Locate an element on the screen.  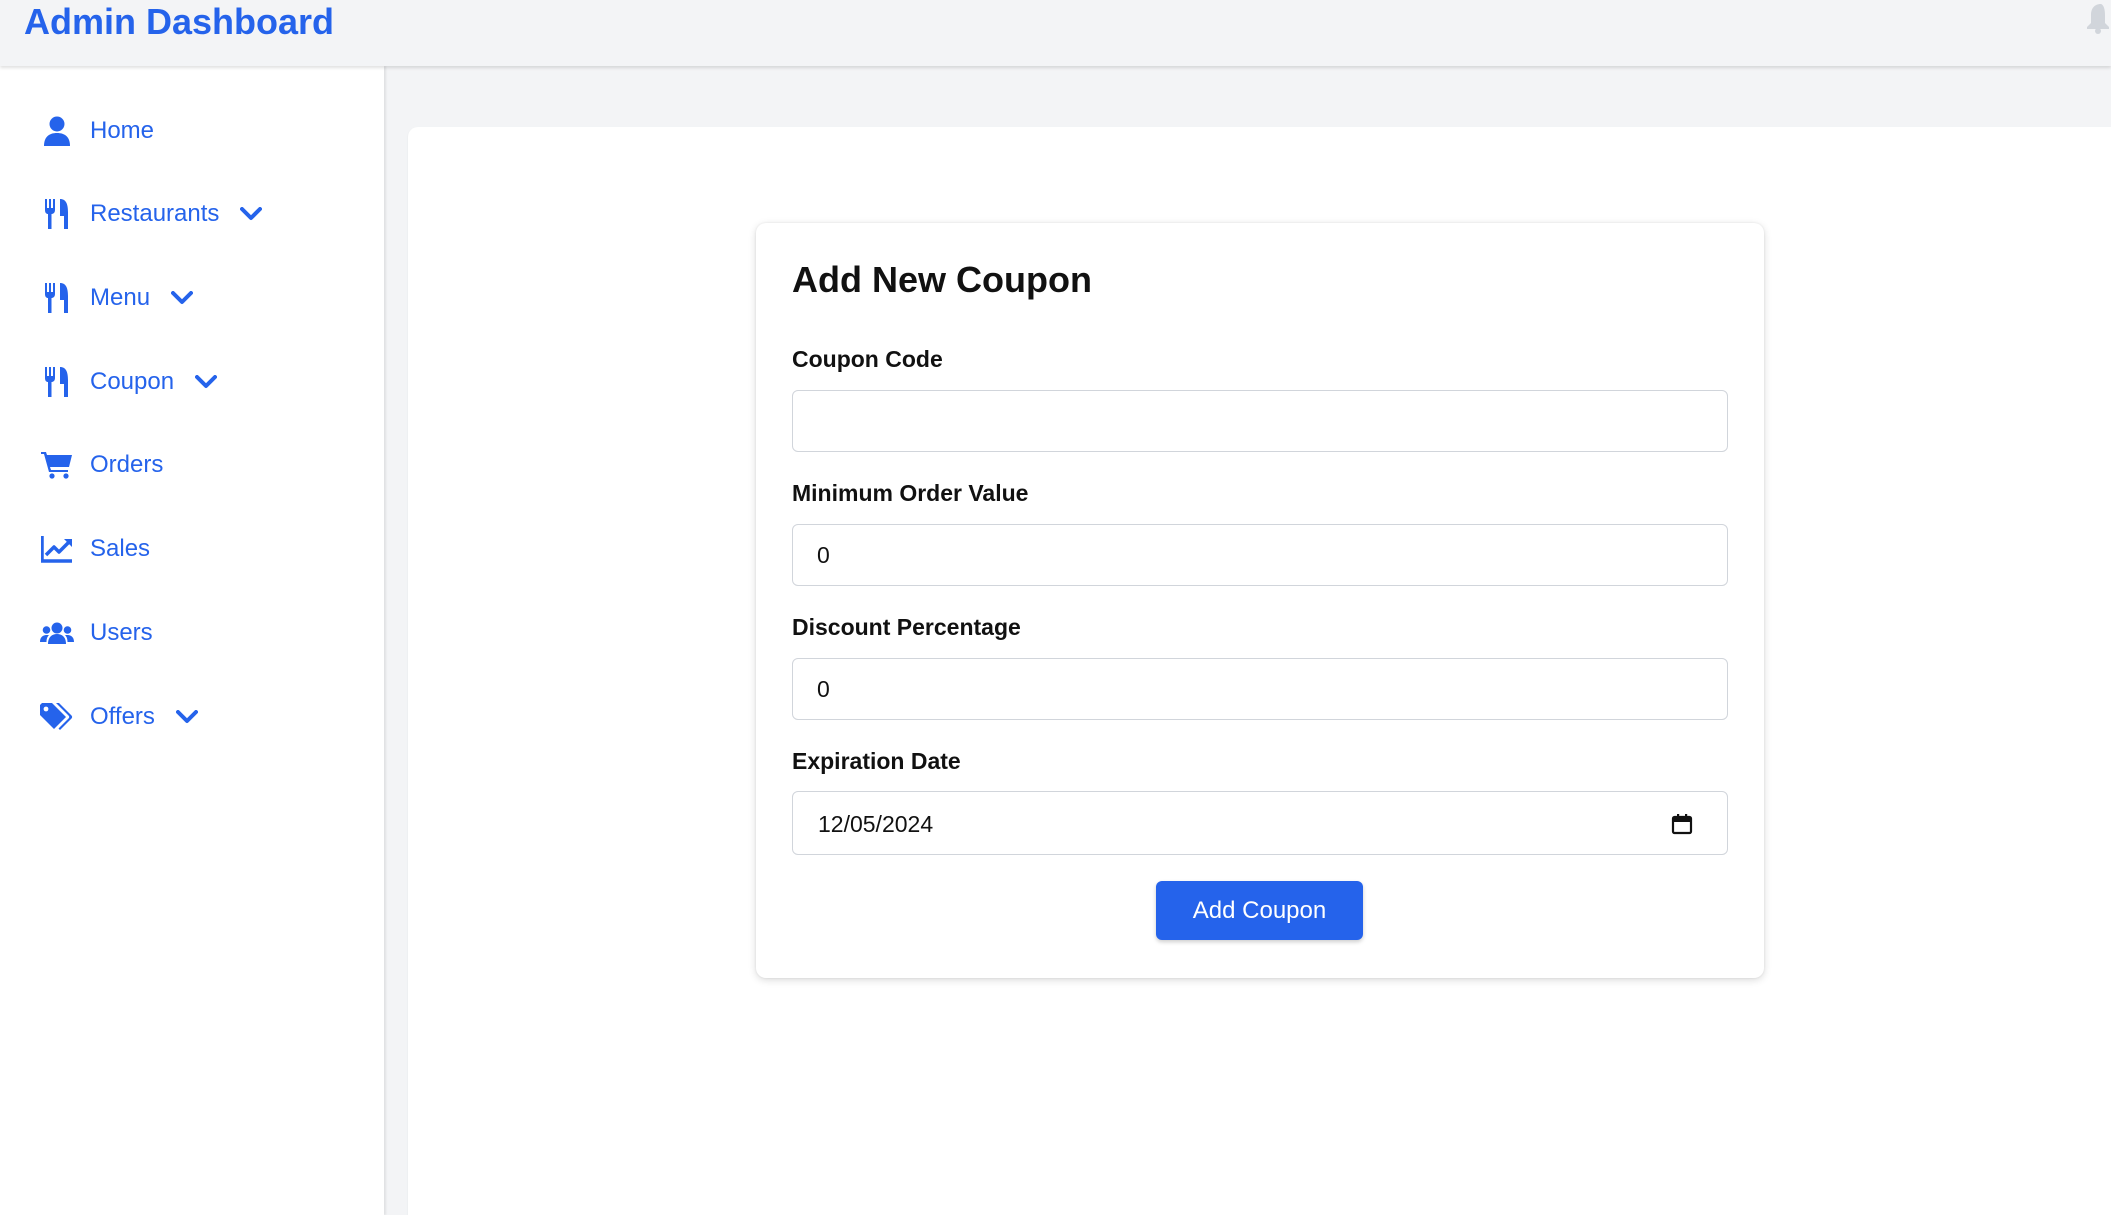
sidebar-item-orders: Orders is located at coordinates (101, 465).